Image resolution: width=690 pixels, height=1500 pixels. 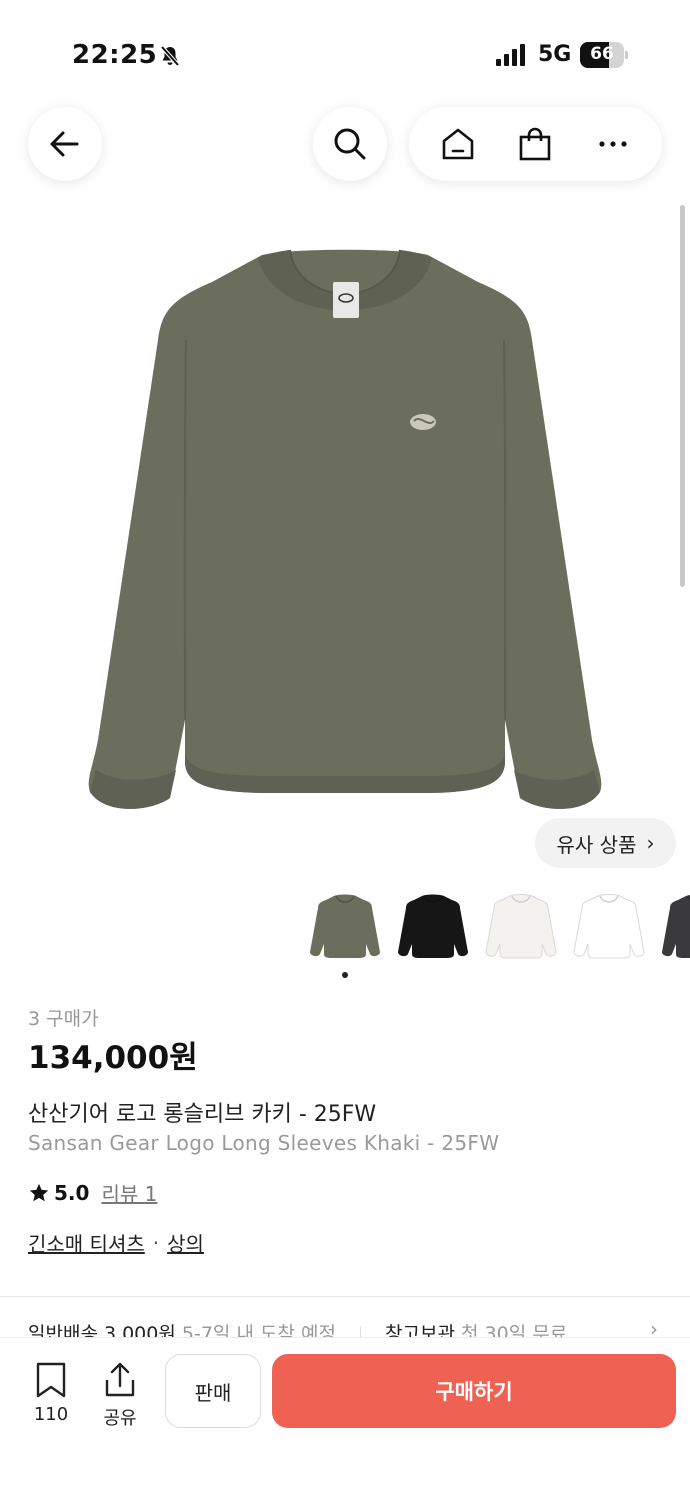 I want to click on color-thumbnail-khaki, so click(x=345, y=927).